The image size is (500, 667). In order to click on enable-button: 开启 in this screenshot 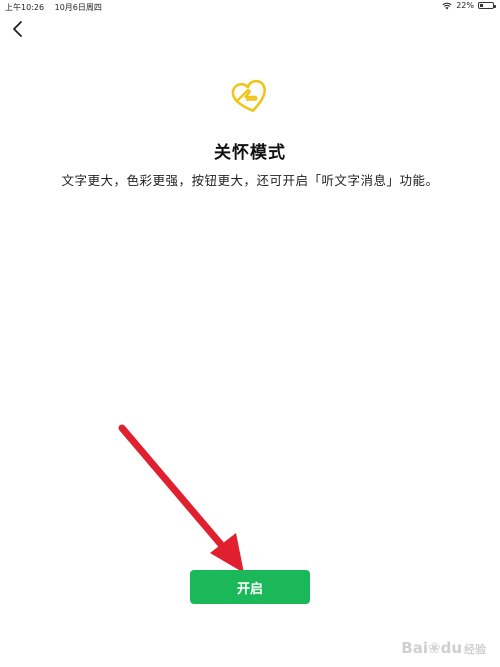, I will do `click(250, 587)`.